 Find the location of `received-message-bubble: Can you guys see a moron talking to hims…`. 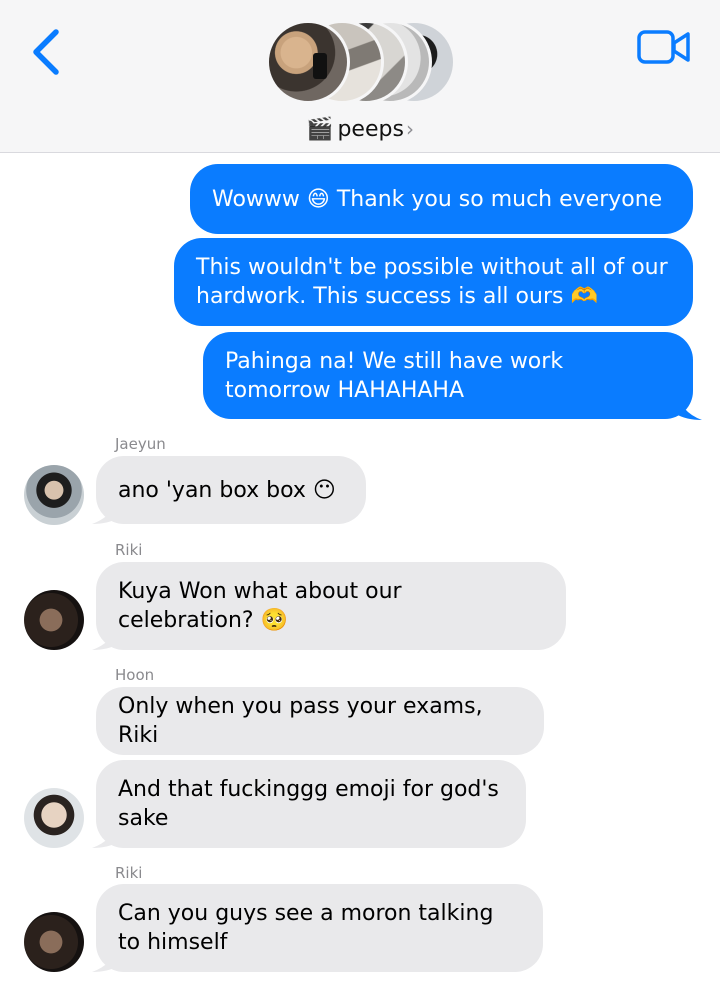

received-message-bubble: Can you guys see a moron talking to hims… is located at coordinates (319, 928).